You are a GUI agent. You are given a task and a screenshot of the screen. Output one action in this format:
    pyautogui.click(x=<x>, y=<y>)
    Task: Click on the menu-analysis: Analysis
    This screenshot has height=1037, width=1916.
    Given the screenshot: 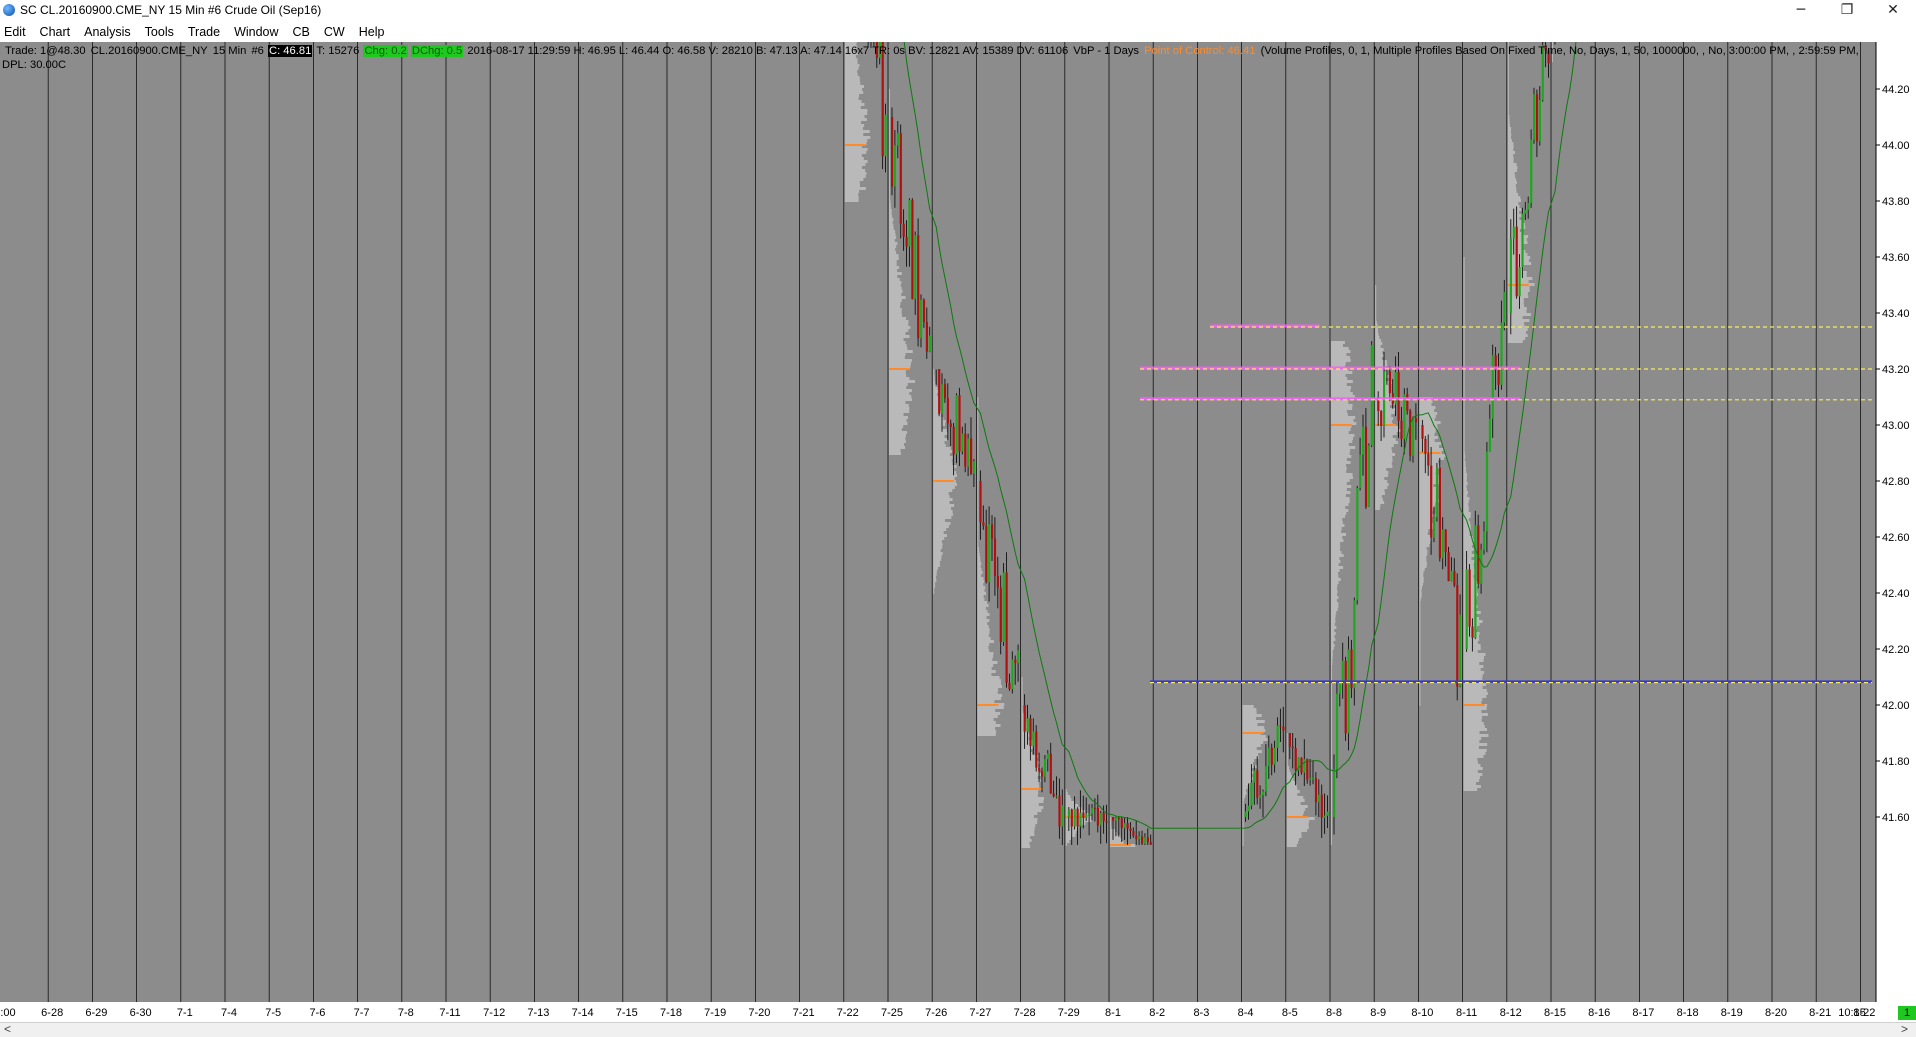 What is the action you would take?
    pyautogui.click(x=107, y=30)
    